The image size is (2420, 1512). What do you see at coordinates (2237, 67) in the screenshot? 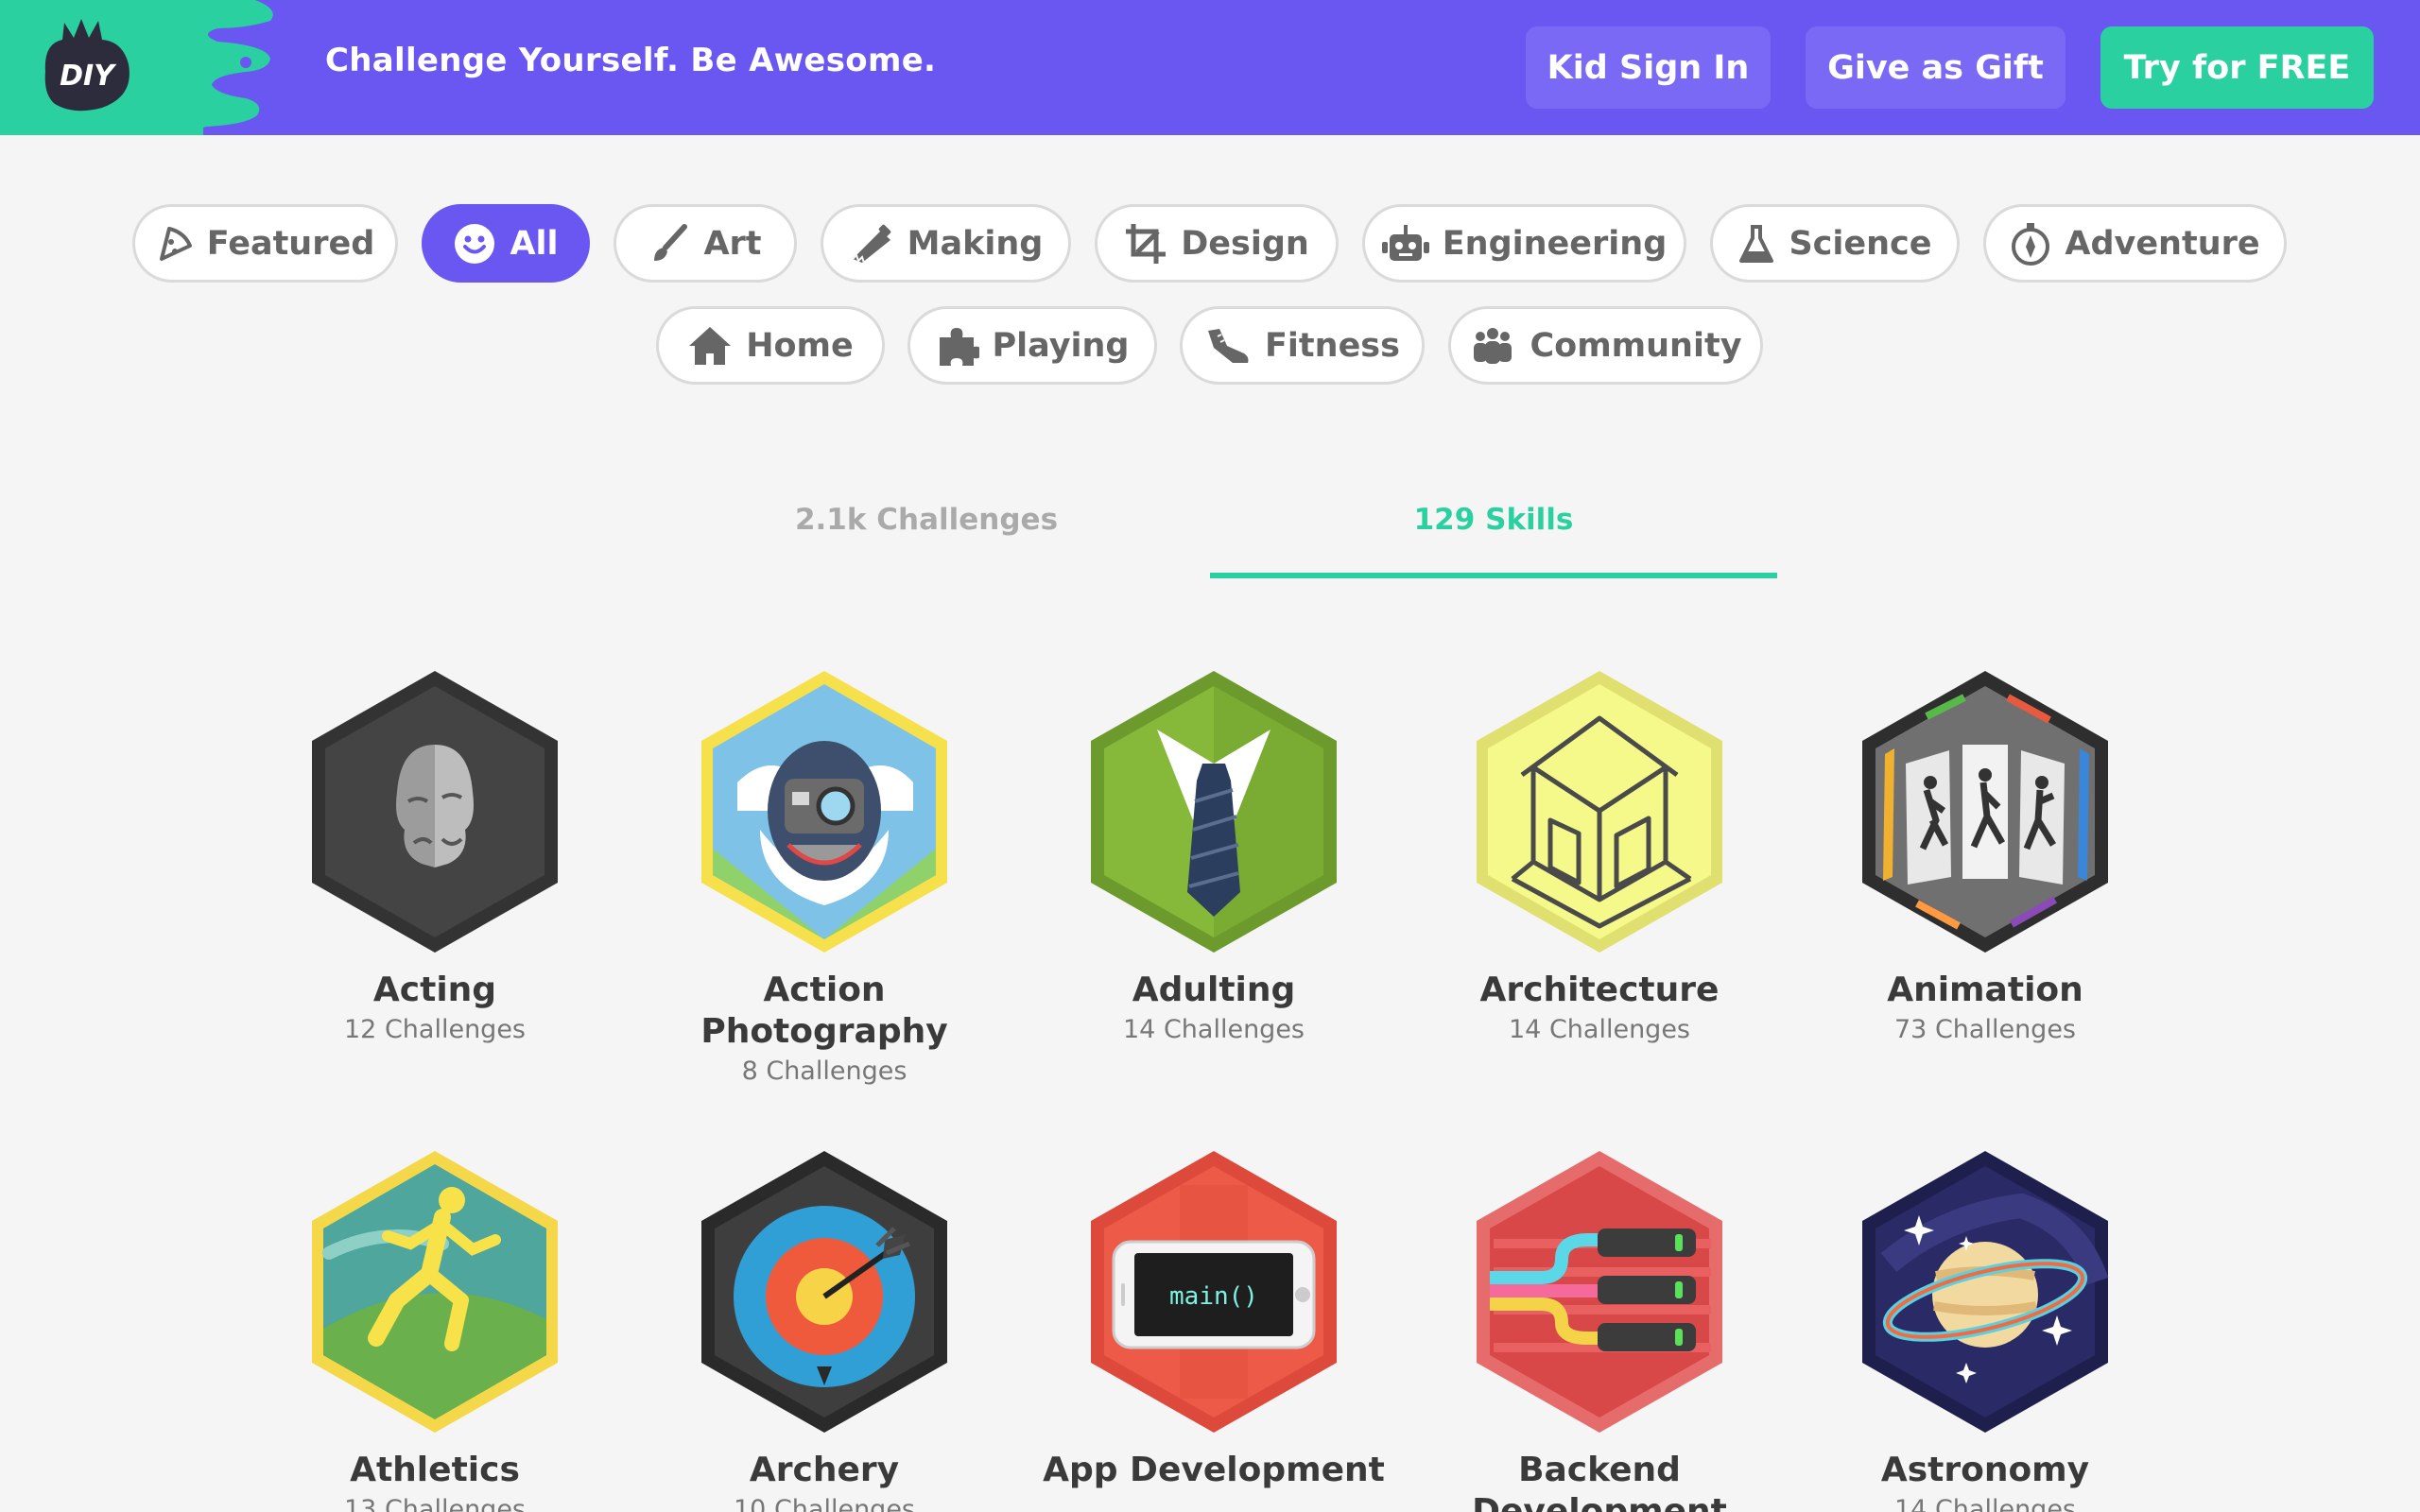
I see `try-for-free-button: Try for FREE` at bounding box center [2237, 67].